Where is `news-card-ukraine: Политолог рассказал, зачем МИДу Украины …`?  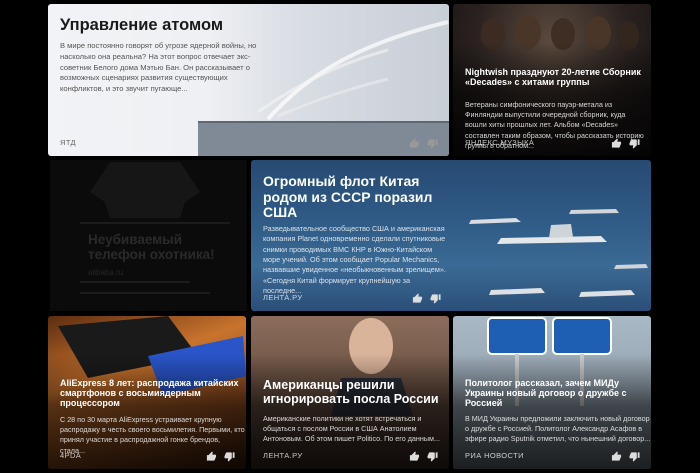
news-card-ukraine: Политолог рассказал, зачем МИДу Украины … is located at coordinates (552, 392).